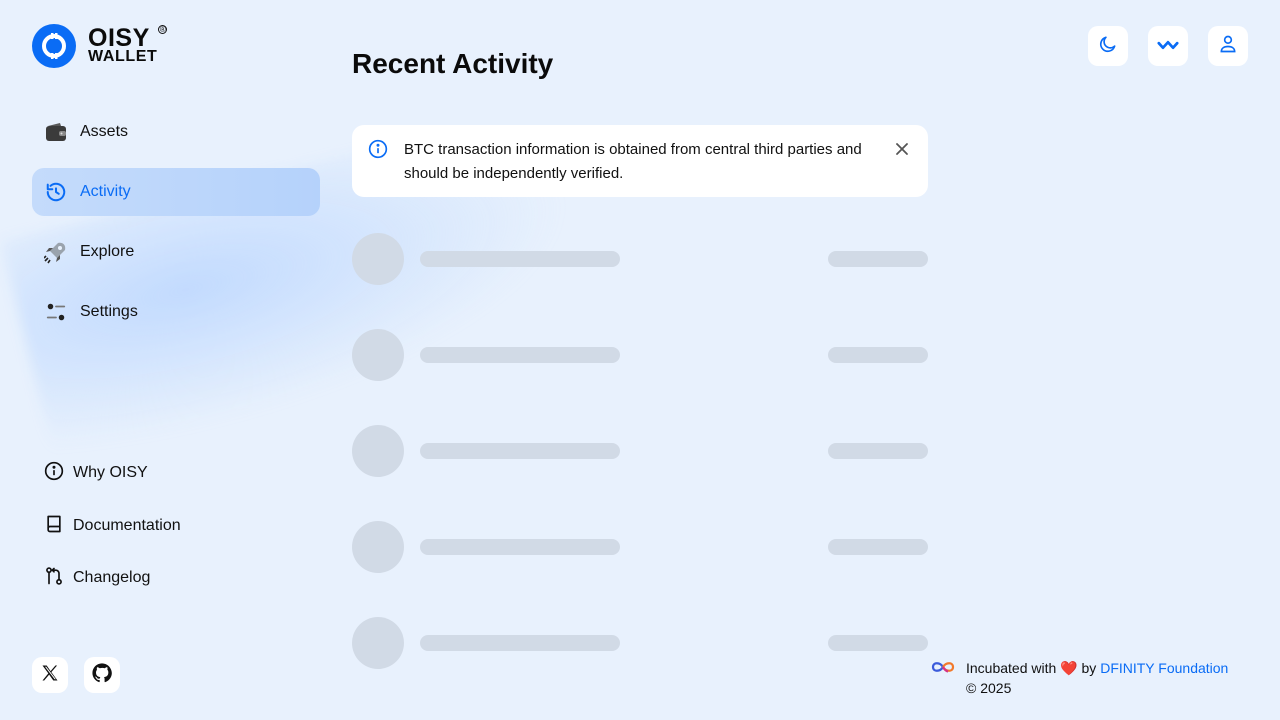 This screenshot has width=1280, height=720. Describe the element at coordinates (176, 132) in the screenshot. I see `sidebar-item-assets: Assets` at that location.